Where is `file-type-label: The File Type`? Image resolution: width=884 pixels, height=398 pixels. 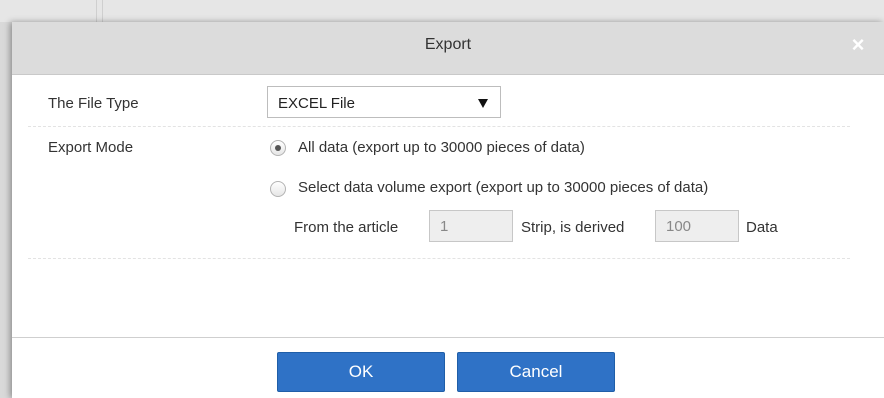
file-type-label: The File Type is located at coordinates (93, 103).